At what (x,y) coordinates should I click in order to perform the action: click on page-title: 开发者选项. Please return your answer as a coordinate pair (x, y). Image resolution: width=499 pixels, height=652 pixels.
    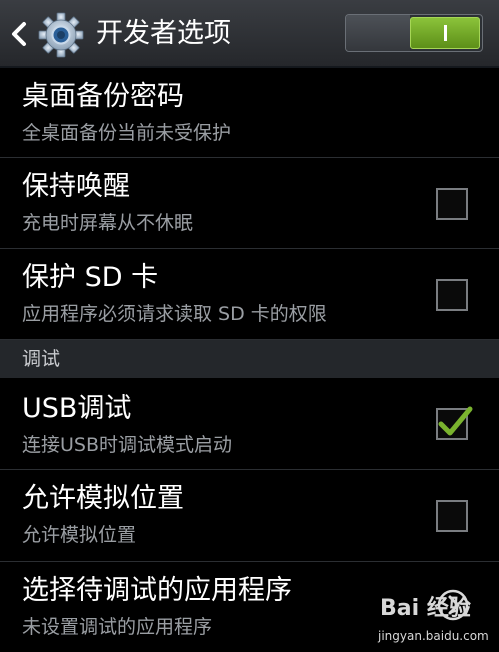
    Looking at the image, I should click on (163, 33).